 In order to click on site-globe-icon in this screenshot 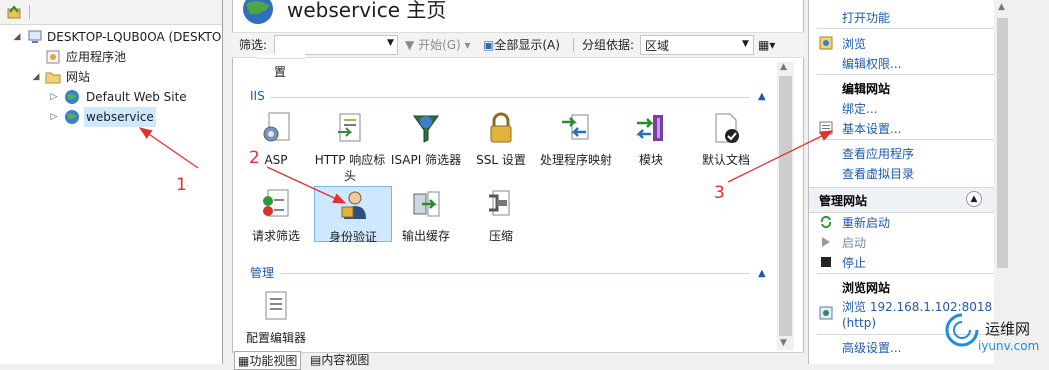, I will do `click(258, 12)`.